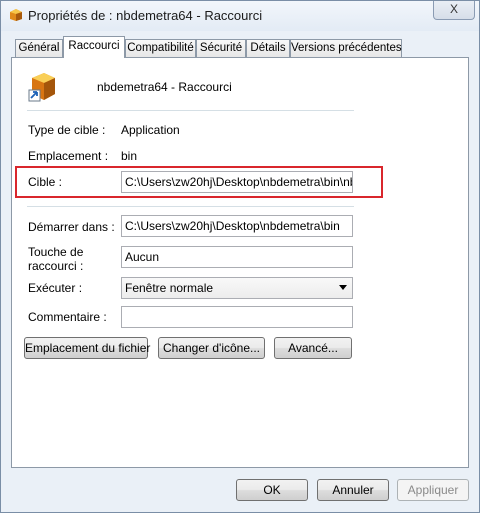 This screenshot has height=513, width=480. Describe the element at coordinates (145, 15) in the screenshot. I see `window-title: Propriétés de : nbdemetra64 - Raccourci` at that location.